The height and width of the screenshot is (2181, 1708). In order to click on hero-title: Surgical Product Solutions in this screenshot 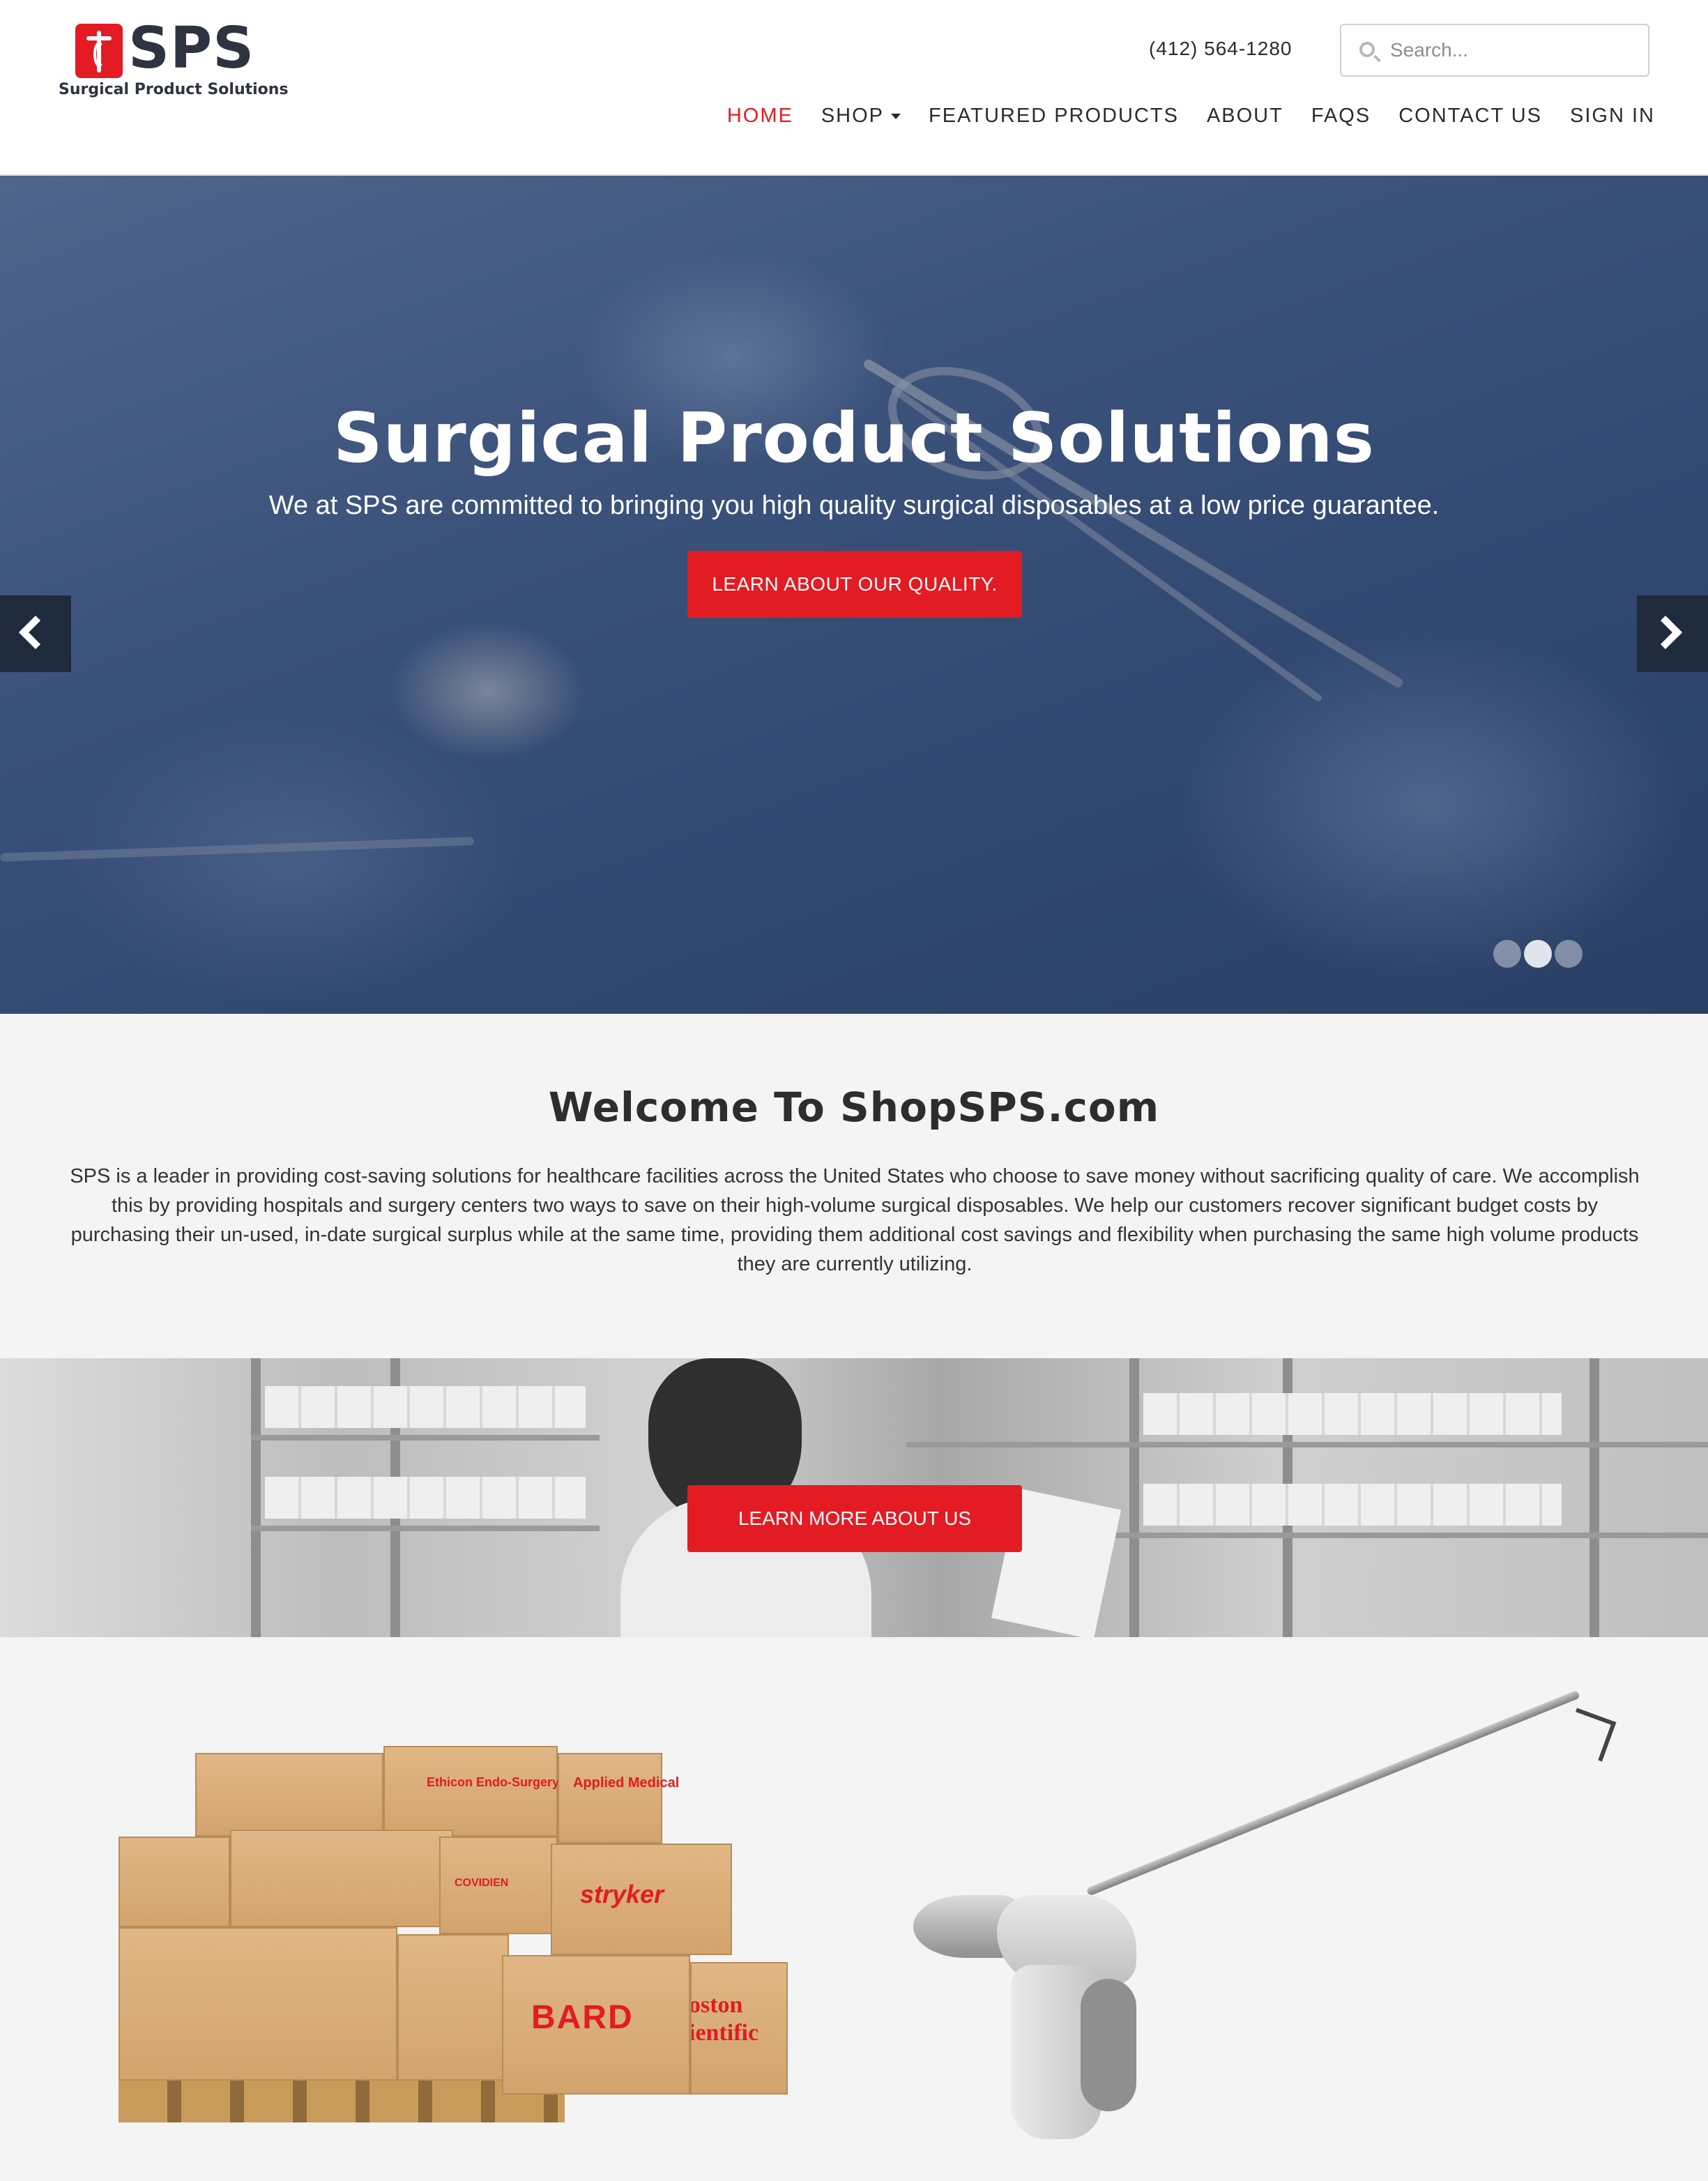, I will do `click(854, 438)`.